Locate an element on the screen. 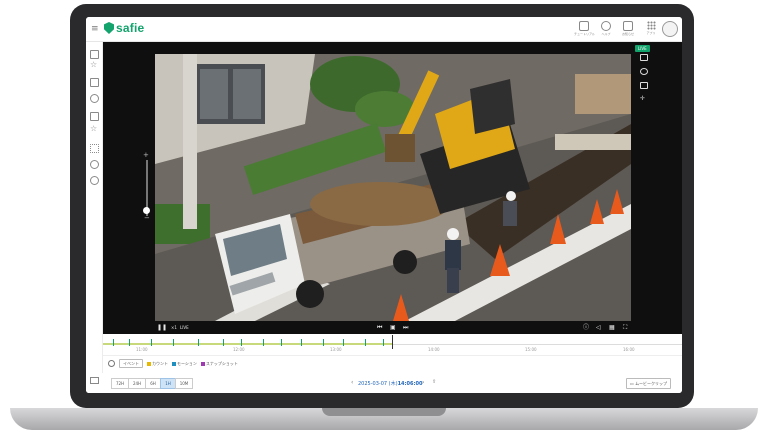  event-legend: イベント カウント モーション スナップショット is located at coordinates (173, 363).